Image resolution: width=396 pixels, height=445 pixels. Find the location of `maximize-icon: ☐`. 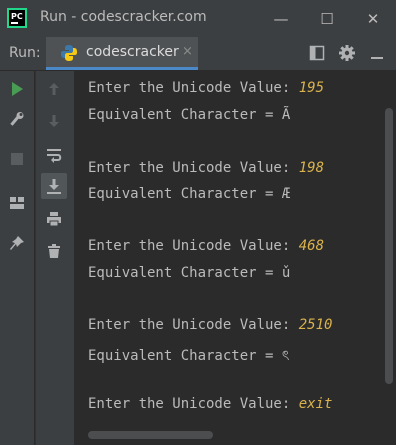

maximize-icon: ☐ is located at coordinates (327, 18).